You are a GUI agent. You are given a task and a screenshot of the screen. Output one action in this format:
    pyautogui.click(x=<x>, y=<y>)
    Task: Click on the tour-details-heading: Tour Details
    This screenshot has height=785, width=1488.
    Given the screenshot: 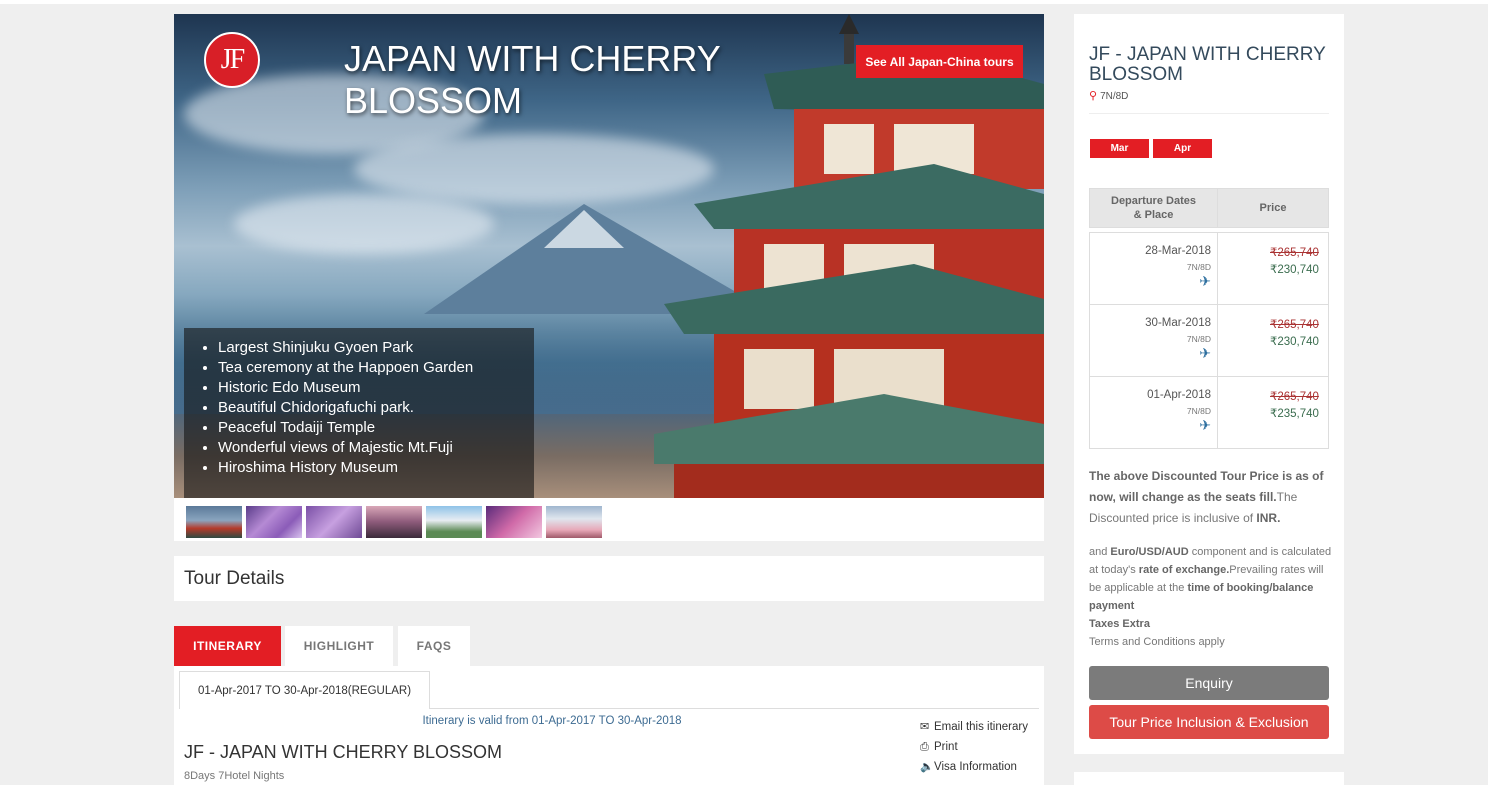 What is the action you would take?
    pyautogui.click(x=234, y=578)
    